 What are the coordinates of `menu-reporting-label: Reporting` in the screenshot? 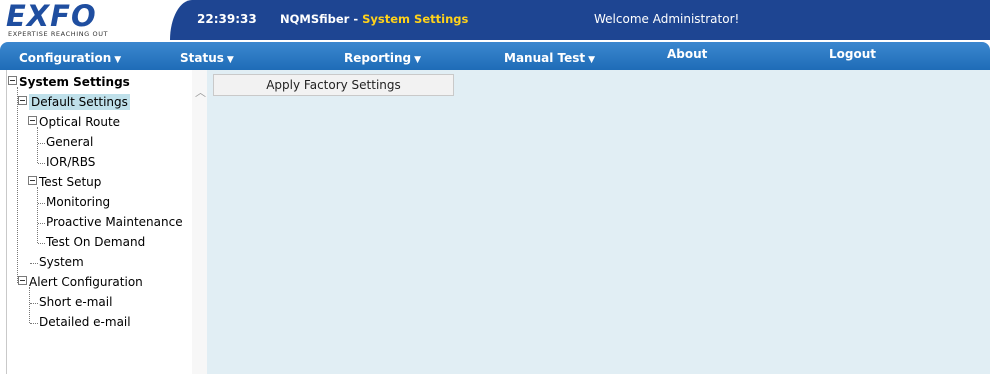 It's located at (378, 58).